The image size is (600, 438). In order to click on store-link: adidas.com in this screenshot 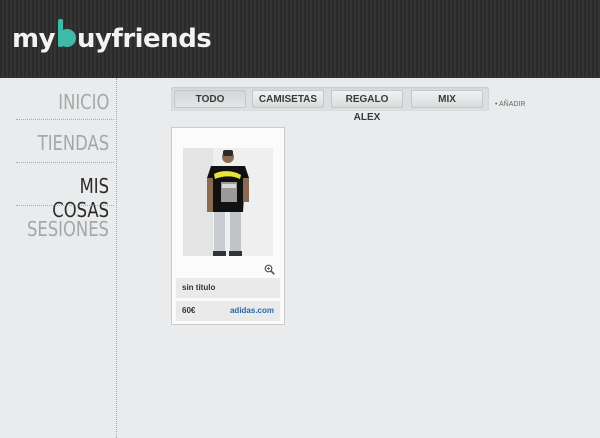, I will do `click(252, 311)`.